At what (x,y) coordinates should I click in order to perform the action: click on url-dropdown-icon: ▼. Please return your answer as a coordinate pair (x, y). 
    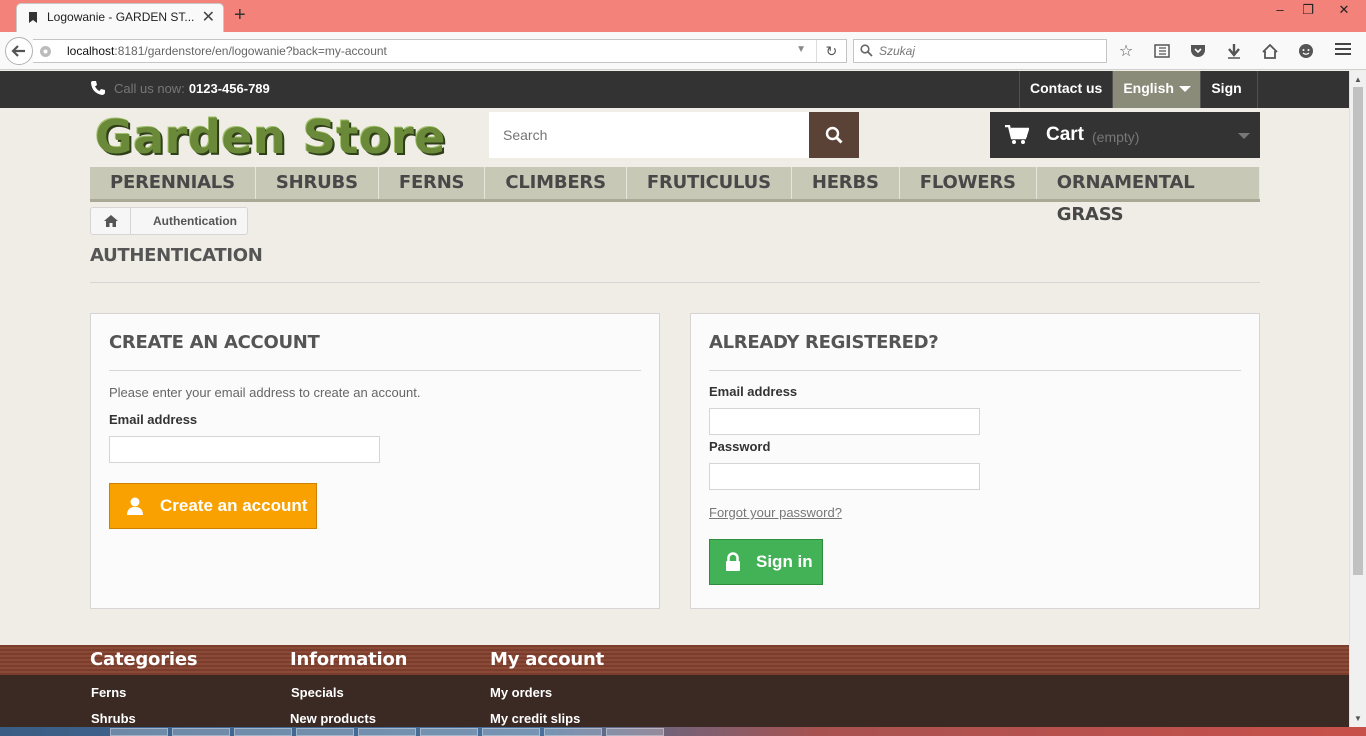
    Looking at the image, I should click on (801, 49).